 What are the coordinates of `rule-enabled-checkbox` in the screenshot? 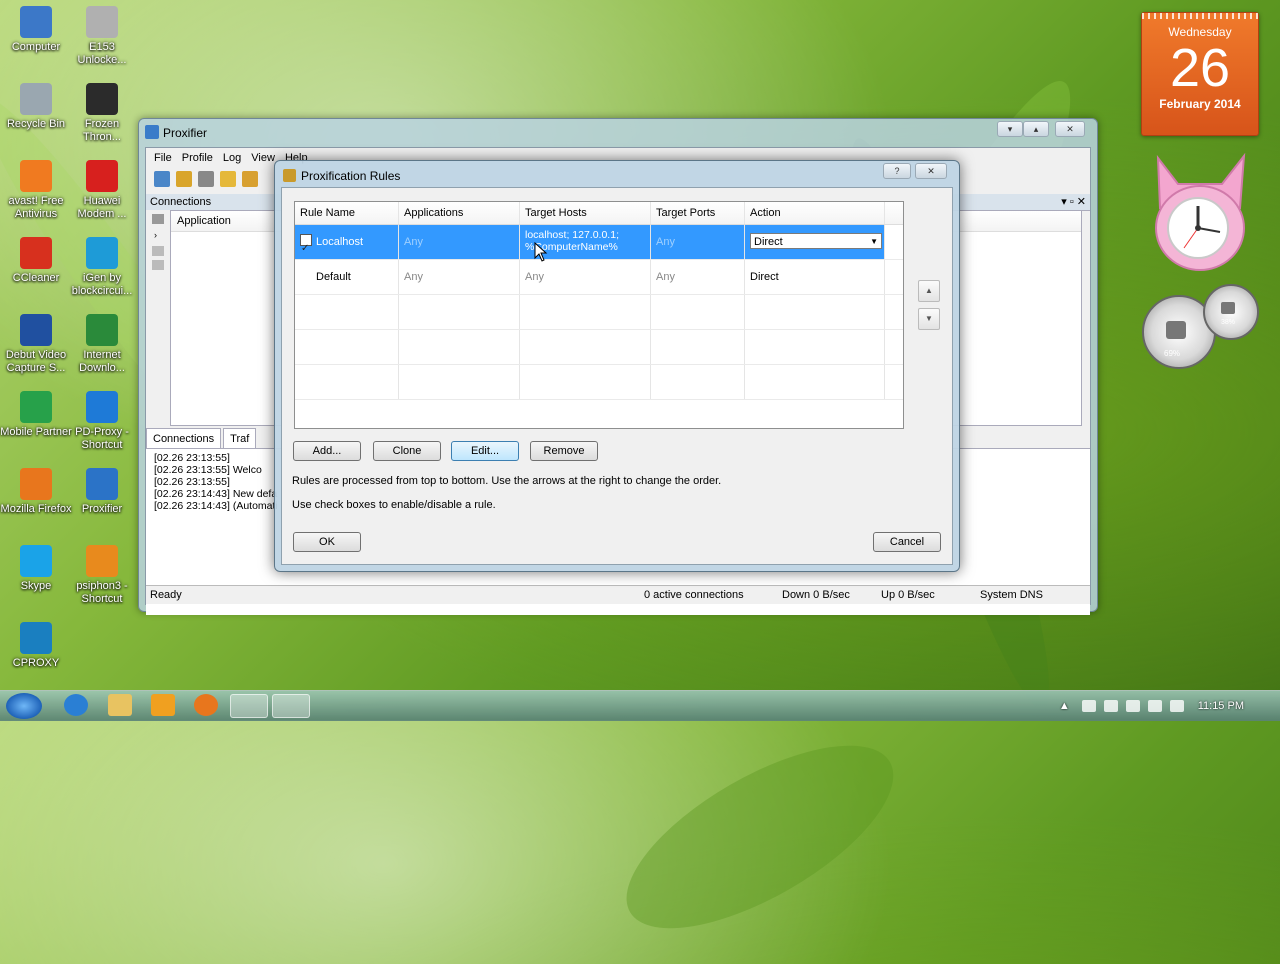 It's located at (306, 245).